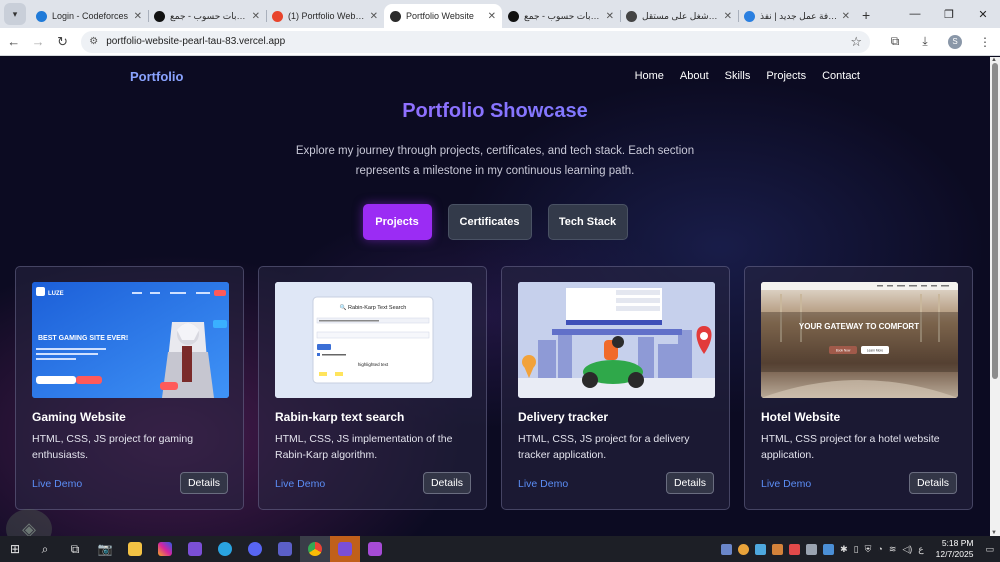 The width and height of the screenshot is (1000, 562). I want to click on camera-app-icon: 📷, so click(105, 549).